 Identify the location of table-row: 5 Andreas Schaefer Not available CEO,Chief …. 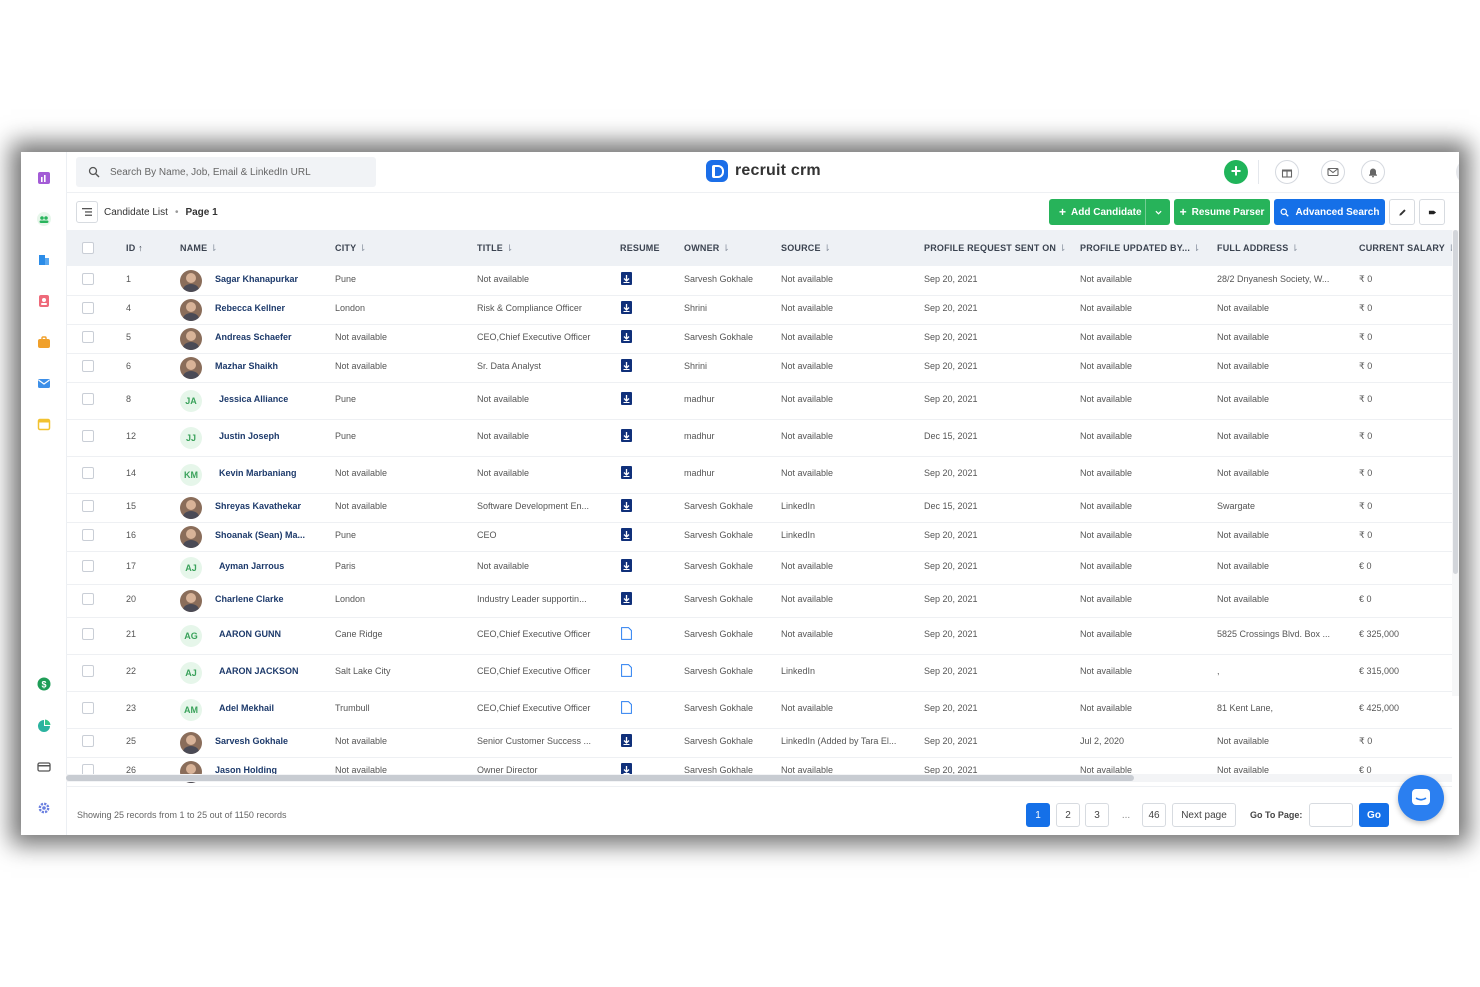
(759, 339).